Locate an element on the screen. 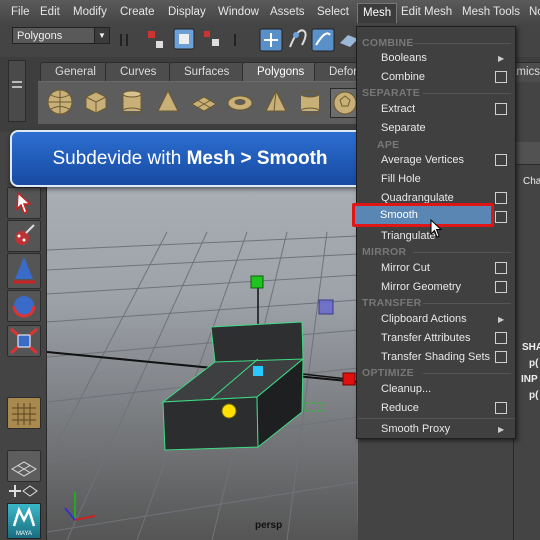 The height and width of the screenshot is (540, 540). shapes-label: SHA is located at coordinates (531, 347).